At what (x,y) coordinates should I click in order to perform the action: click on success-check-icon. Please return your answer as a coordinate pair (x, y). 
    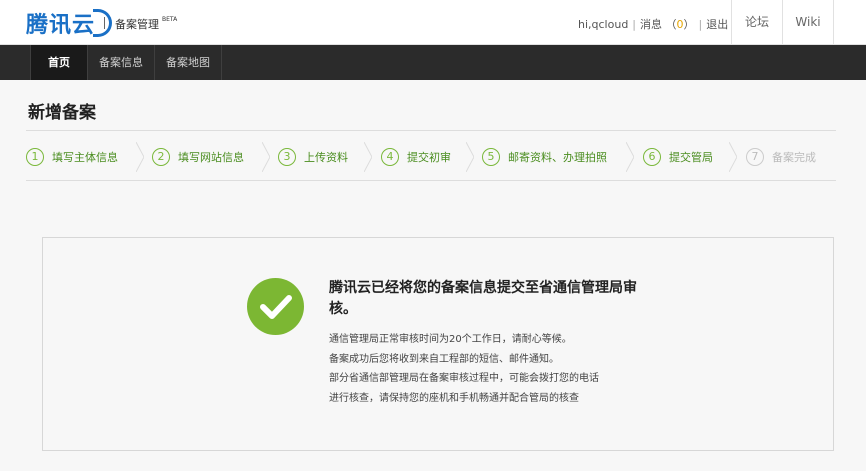
    Looking at the image, I should click on (275, 306).